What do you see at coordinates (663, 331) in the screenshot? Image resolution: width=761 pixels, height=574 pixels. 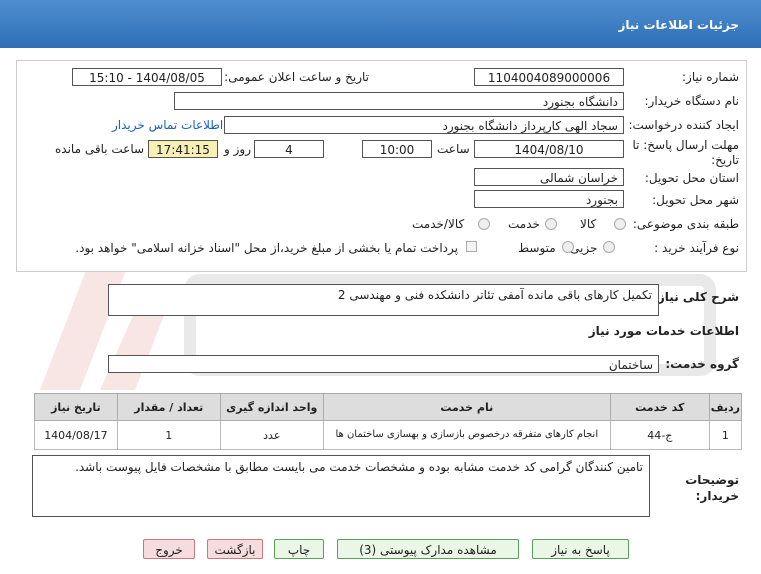 I see `services-section-title: اطلاعات خدمات مورد نیاز` at bounding box center [663, 331].